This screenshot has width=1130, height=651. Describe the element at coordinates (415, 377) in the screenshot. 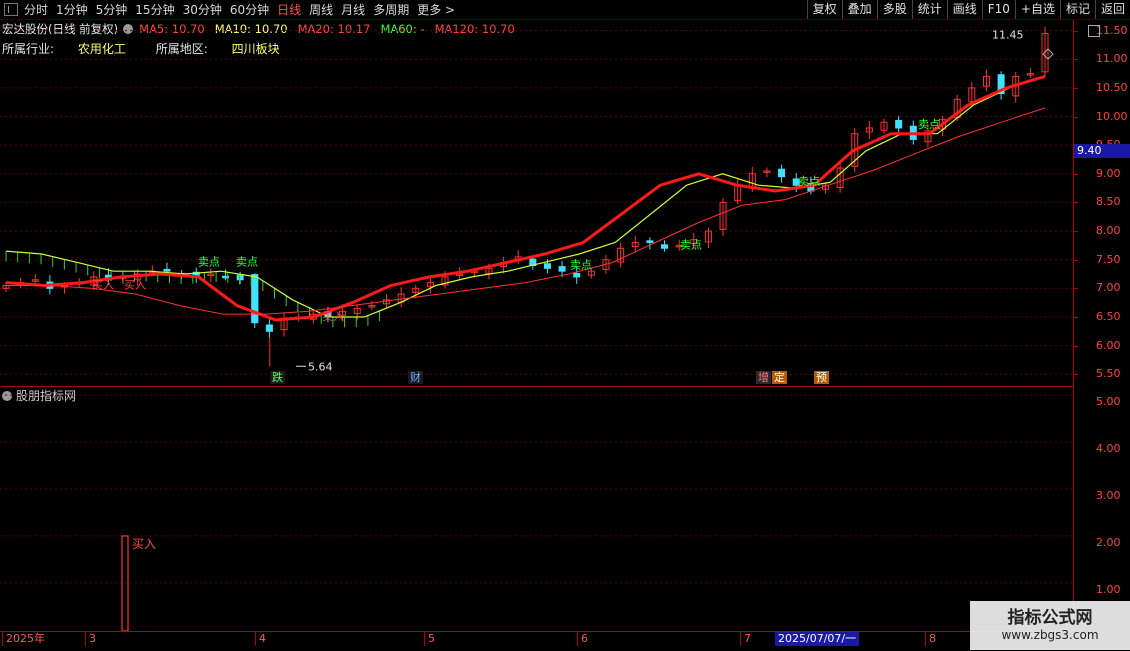

I see `event-badge-1: 财` at that location.